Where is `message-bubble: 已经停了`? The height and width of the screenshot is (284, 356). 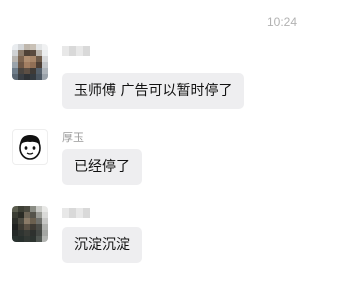 message-bubble: 已经停了 is located at coordinates (102, 167).